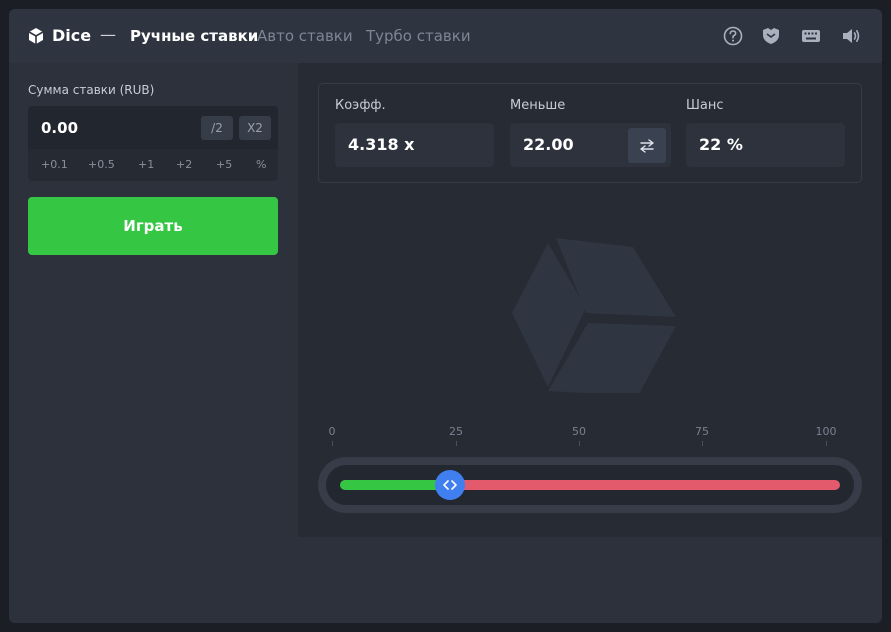 This screenshot has width=891, height=632. What do you see at coordinates (826, 431) in the screenshot?
I see `tick-label: 100` at bounding box center [826, 431].